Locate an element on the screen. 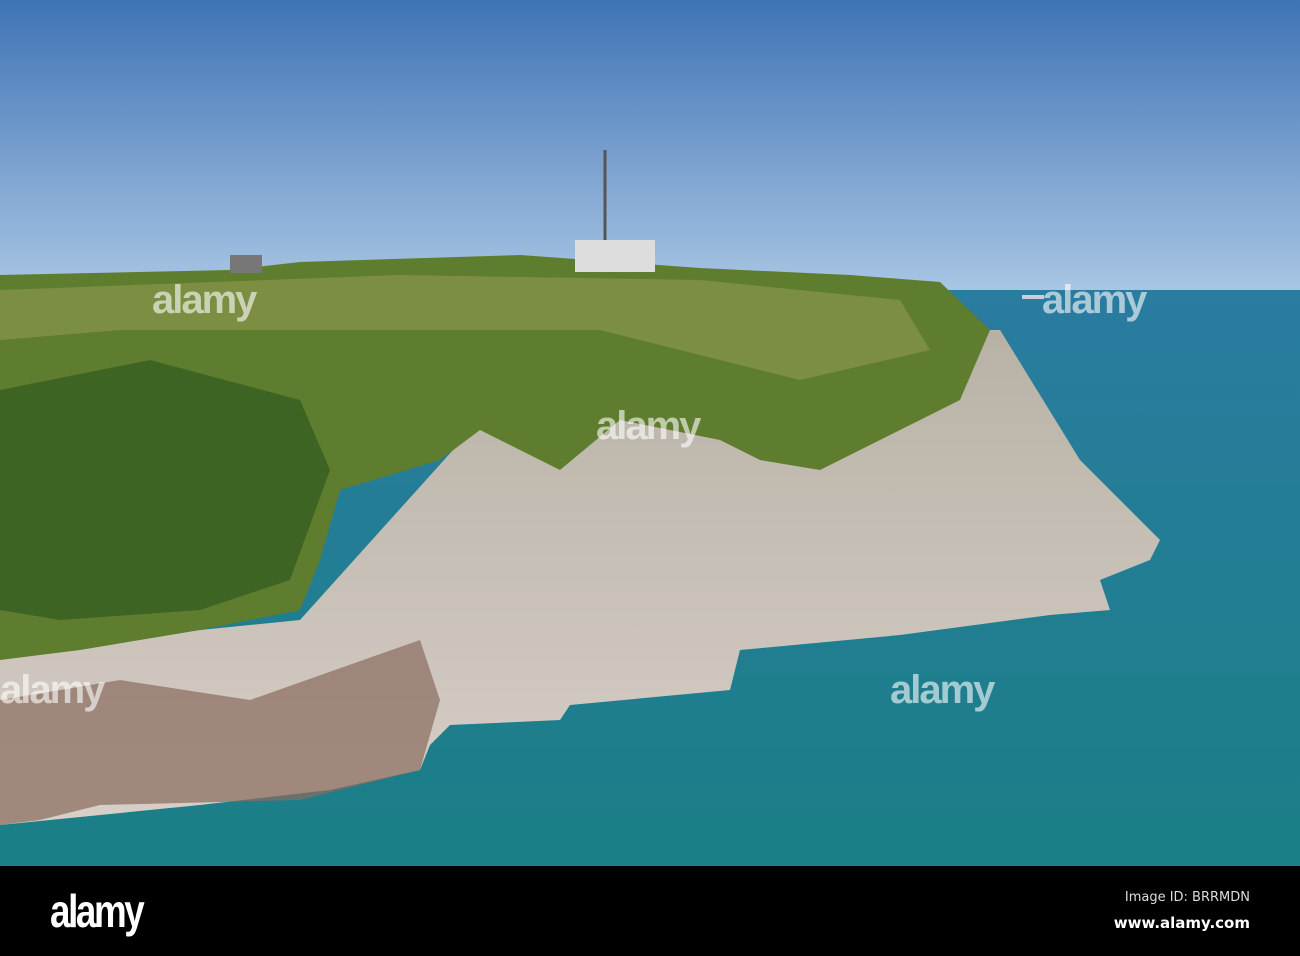 This screenshot has width=1300, height=956. station-building is located at coordinates (615, 256).